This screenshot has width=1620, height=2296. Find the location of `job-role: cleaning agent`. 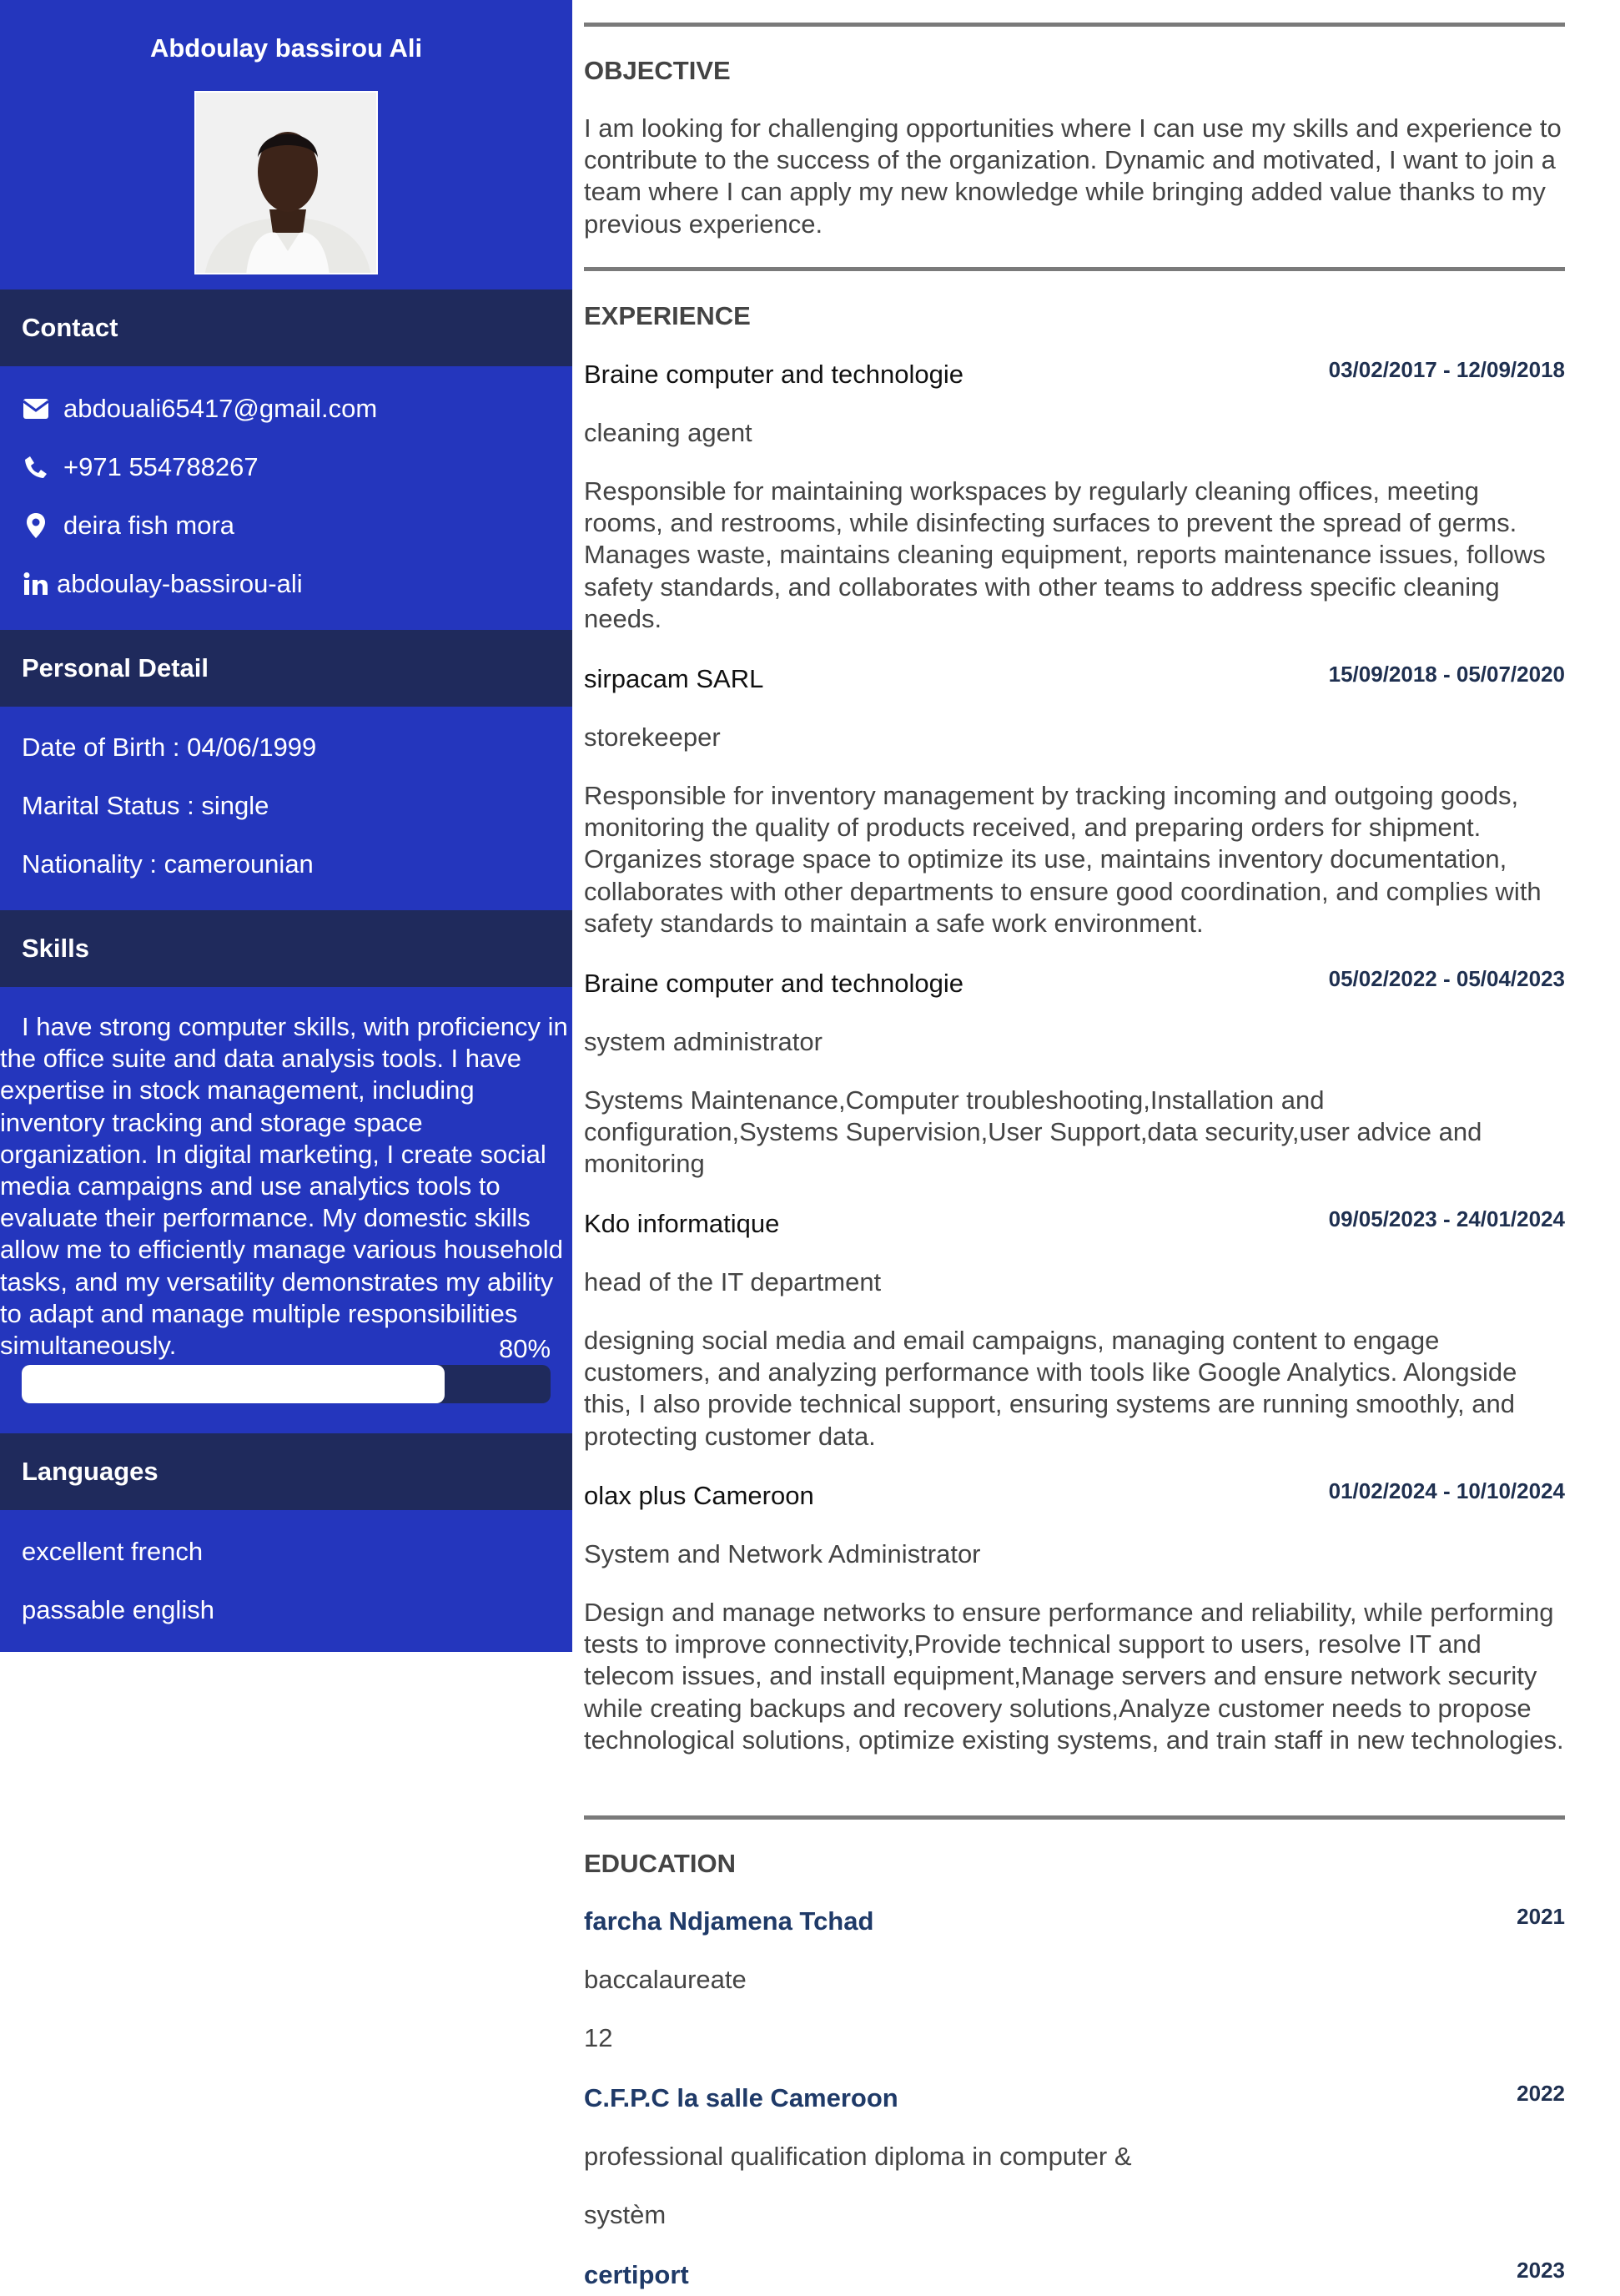

job-role: cleaning agent is located at coordinates (668, 433).